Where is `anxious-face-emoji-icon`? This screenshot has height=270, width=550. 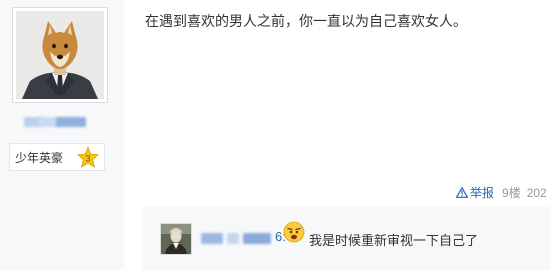 anxious-face-emoji-icon is located at coordinates (294, 232).